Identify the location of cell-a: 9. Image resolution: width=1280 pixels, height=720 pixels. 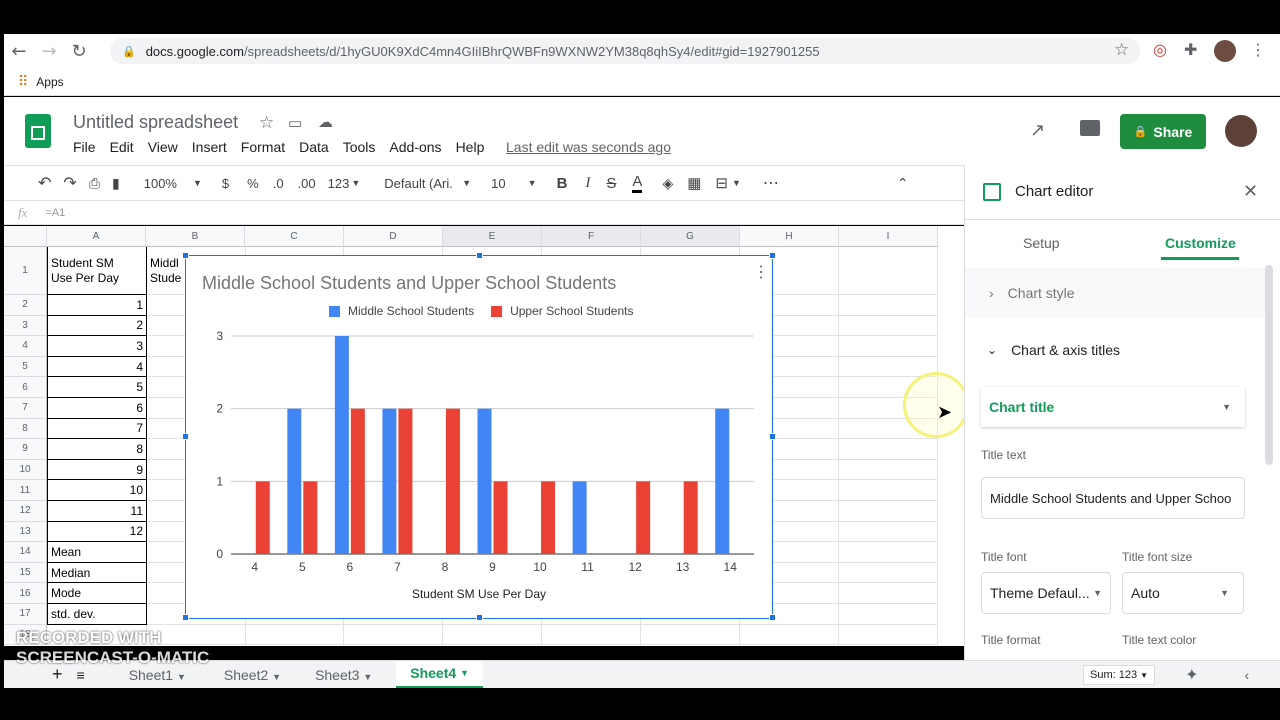
(97, 470).